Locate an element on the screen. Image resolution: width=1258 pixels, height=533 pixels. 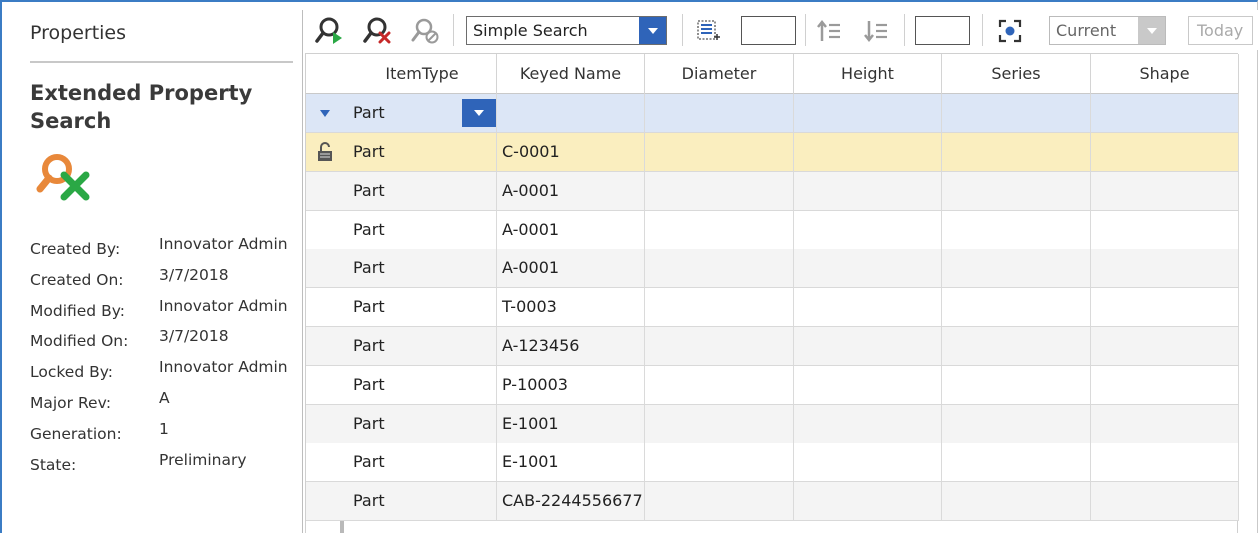
column-header: Diameter is located at coordinates (719, 74).